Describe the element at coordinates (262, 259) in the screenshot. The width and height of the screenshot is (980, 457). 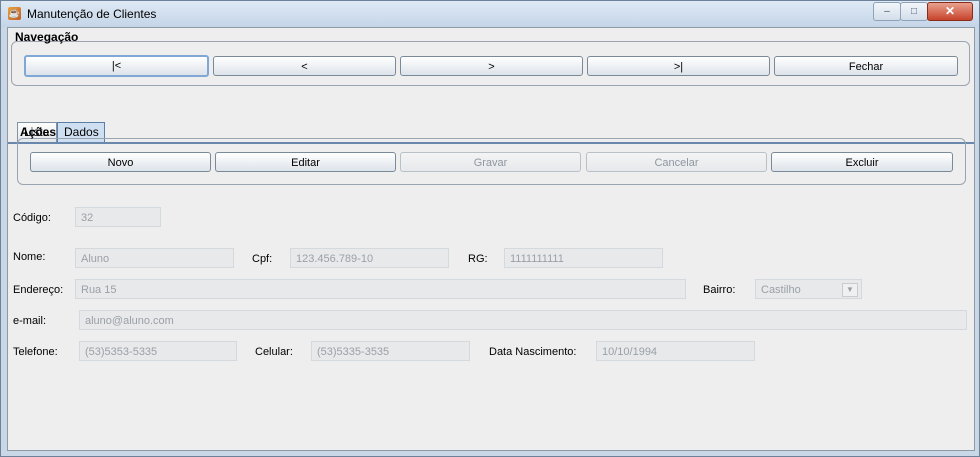
I see `cpf-label: Cpf:` at that location.